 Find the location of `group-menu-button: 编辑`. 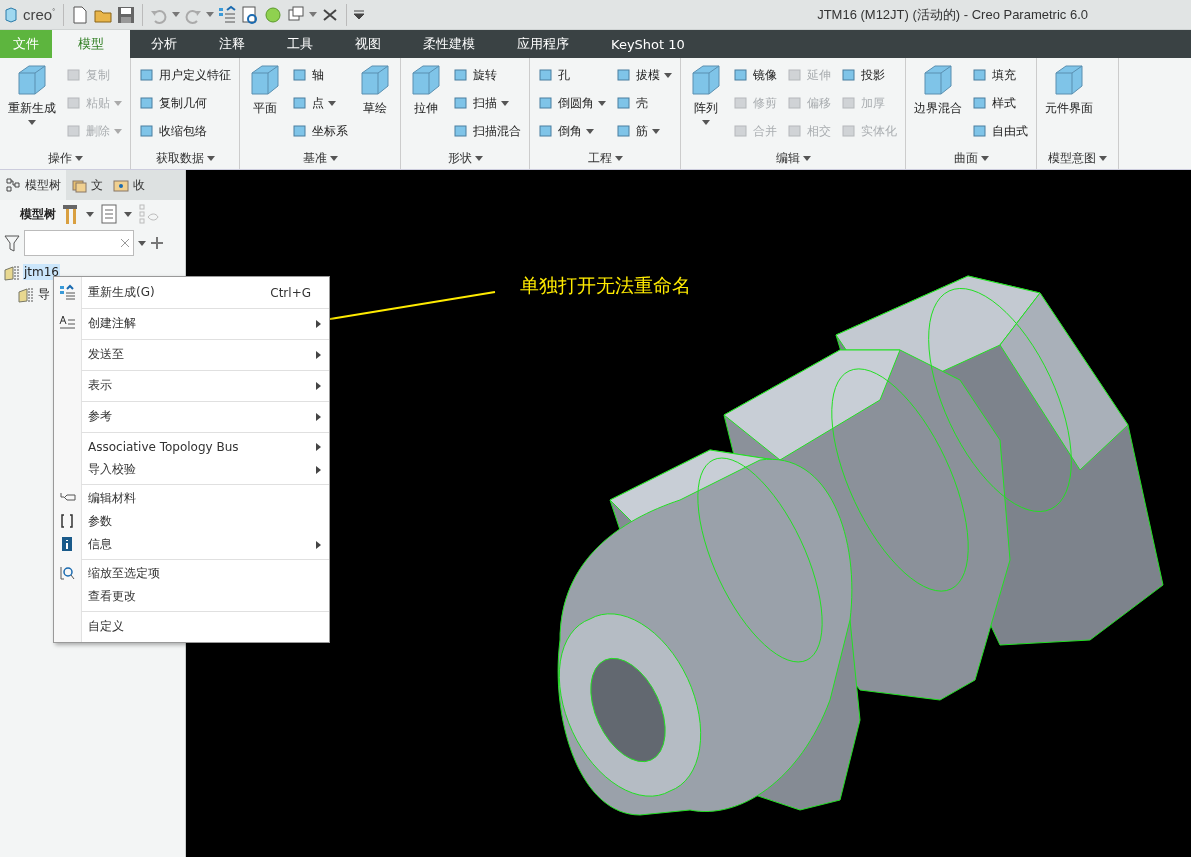

group-menu-button: 编辑 is located at coordinates (793, 158).